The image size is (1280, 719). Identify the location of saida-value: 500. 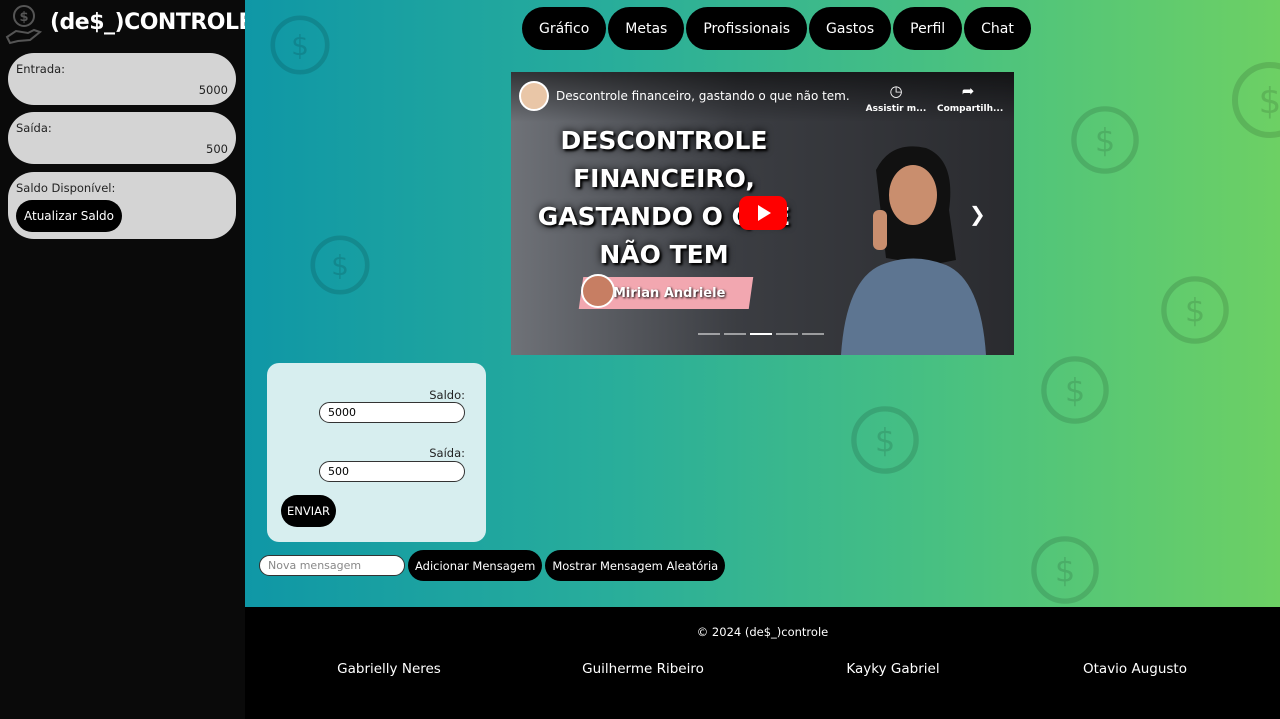
(217, 149).